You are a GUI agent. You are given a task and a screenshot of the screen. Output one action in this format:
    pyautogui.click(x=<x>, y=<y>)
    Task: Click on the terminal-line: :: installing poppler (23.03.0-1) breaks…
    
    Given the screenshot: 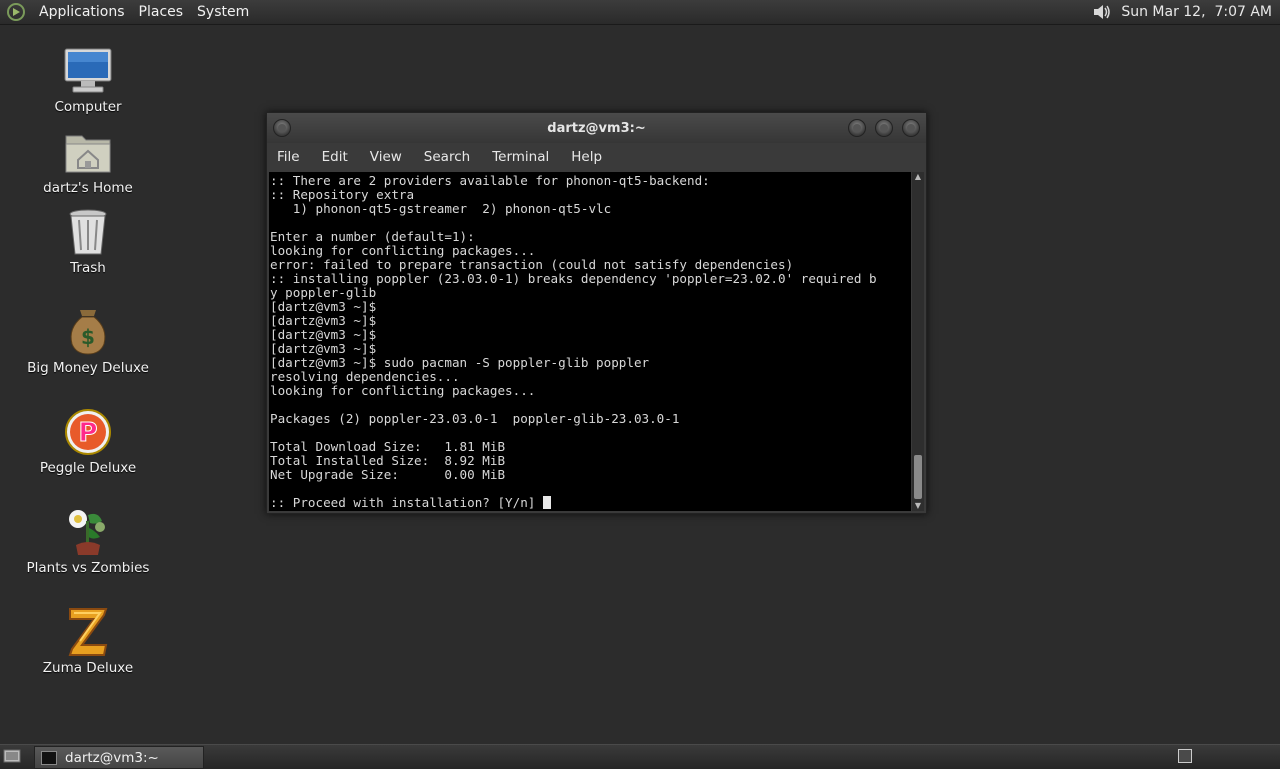 What is the action you would take?
    pyautogui.click(x=573, y=278)
    